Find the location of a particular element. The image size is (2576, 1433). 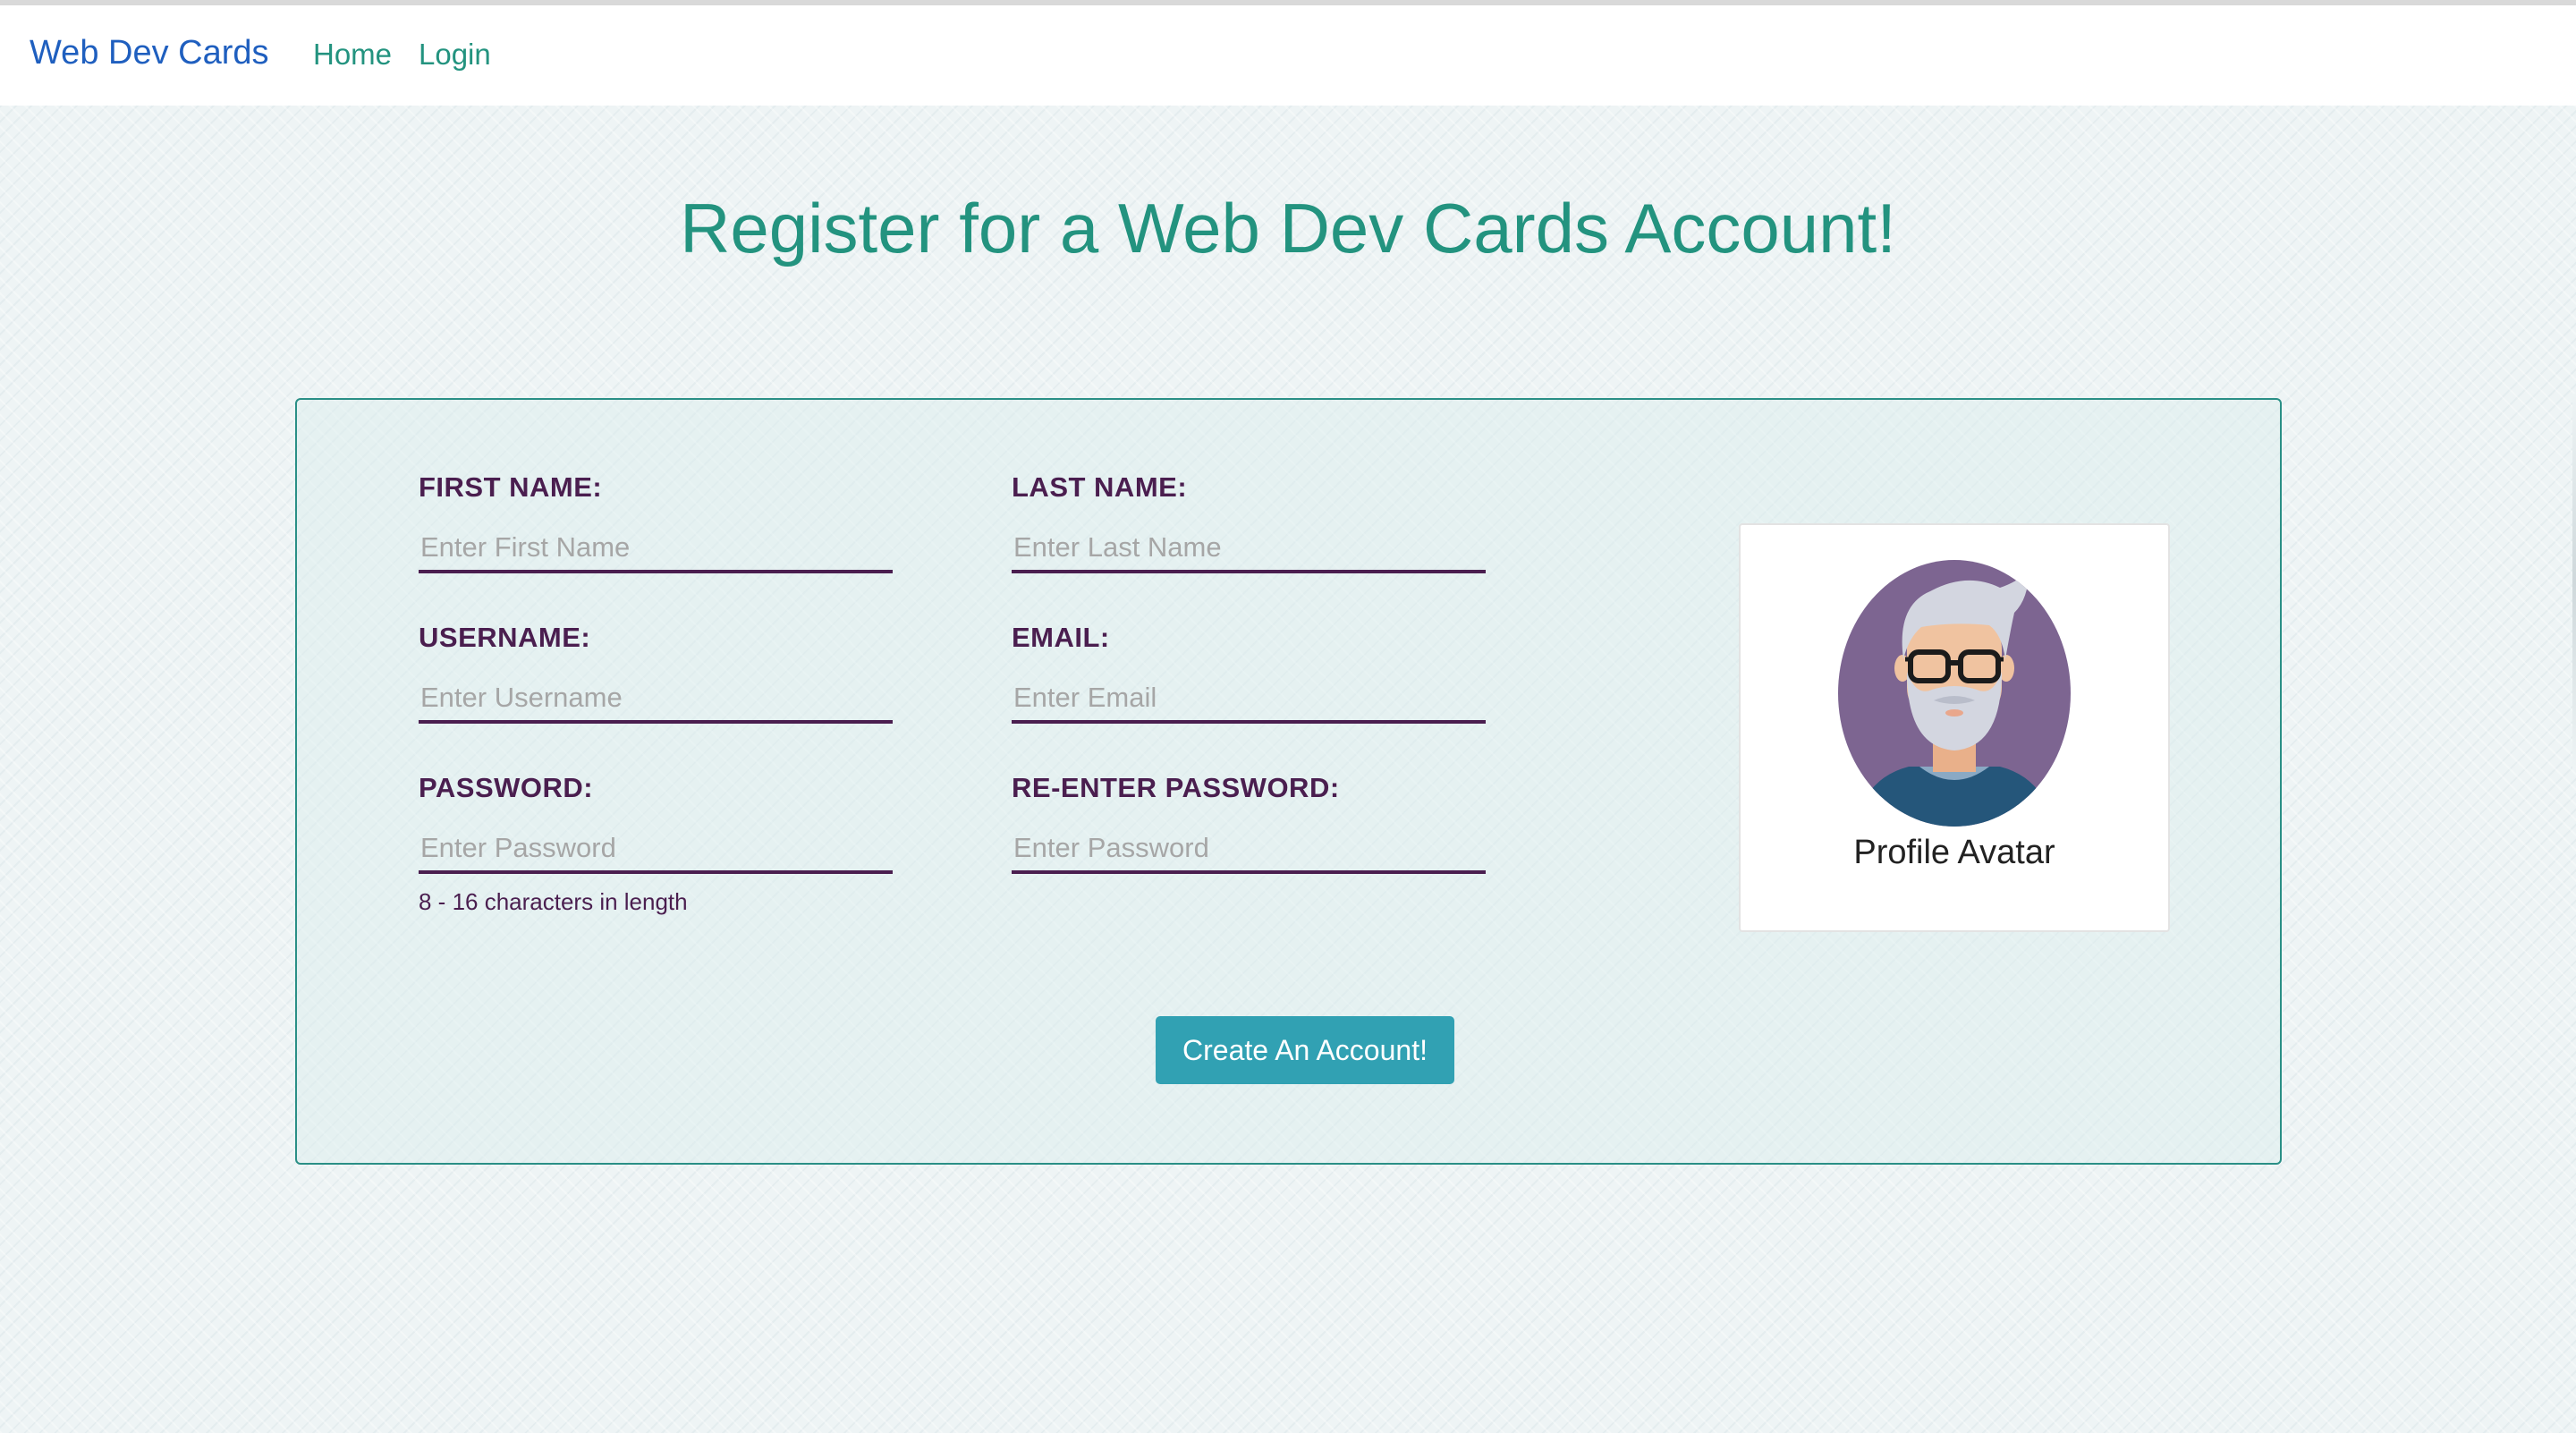

last-name-label: LAST NAME: is located at coordinates (1100, 487).